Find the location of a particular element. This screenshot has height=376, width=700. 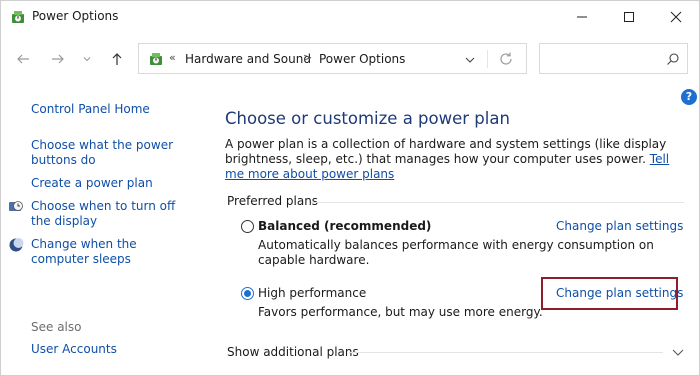

arrow-up-icon is located at coordinates (117, 59).